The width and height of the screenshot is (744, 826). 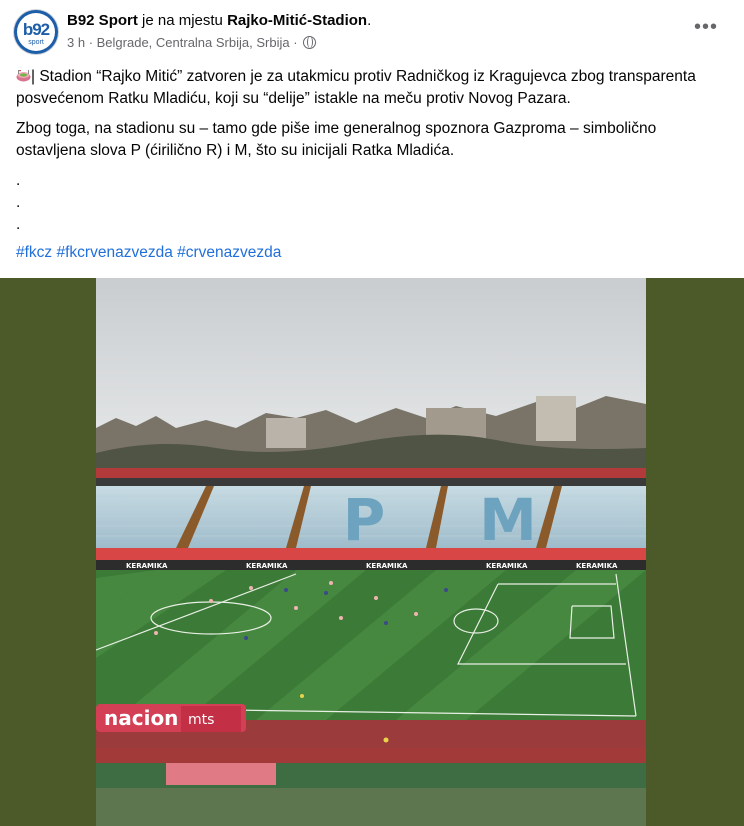 I want to click on avatar-logo-text: b92, so click(x=36, y=29).